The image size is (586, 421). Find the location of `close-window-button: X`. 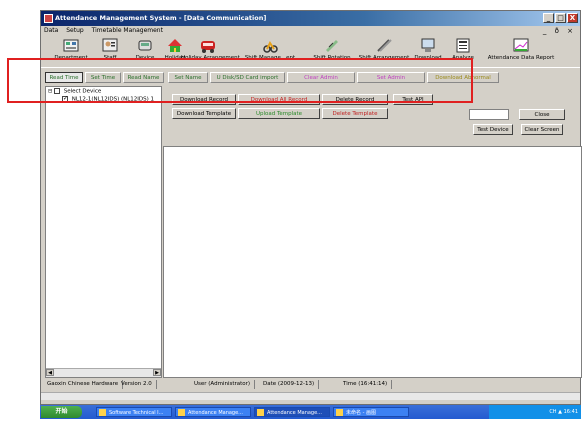

close-window-button: X is located at coordinates (572, 18).